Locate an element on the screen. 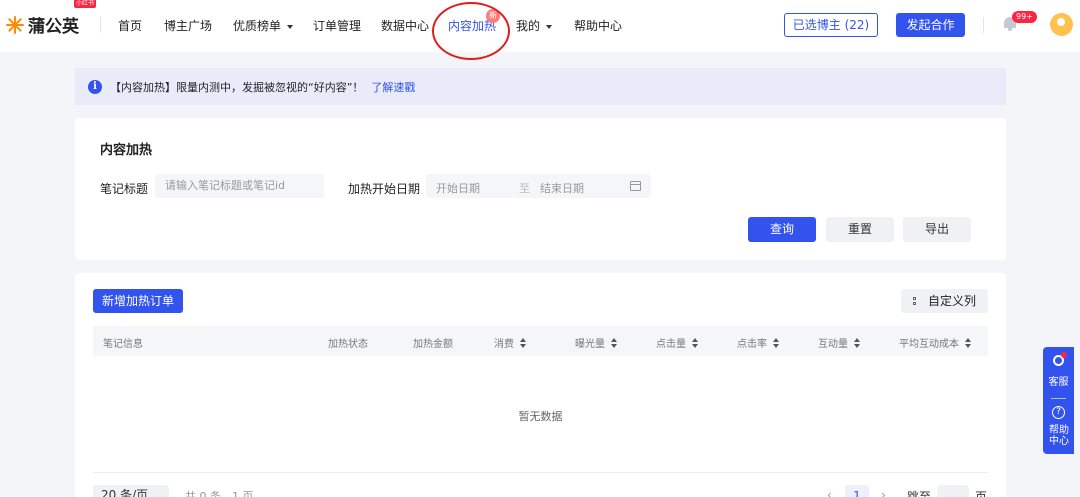 Image resolution: width=1080 pixels, height=497 pixels. question-icon: ? is located at coordinates (1058, 412).